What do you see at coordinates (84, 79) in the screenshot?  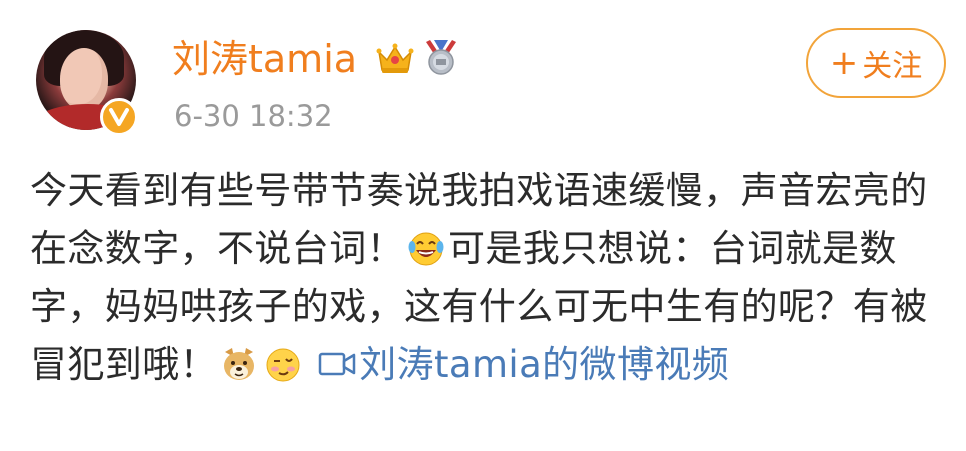 I see `avatar-face` at bounding box center [84, 79].